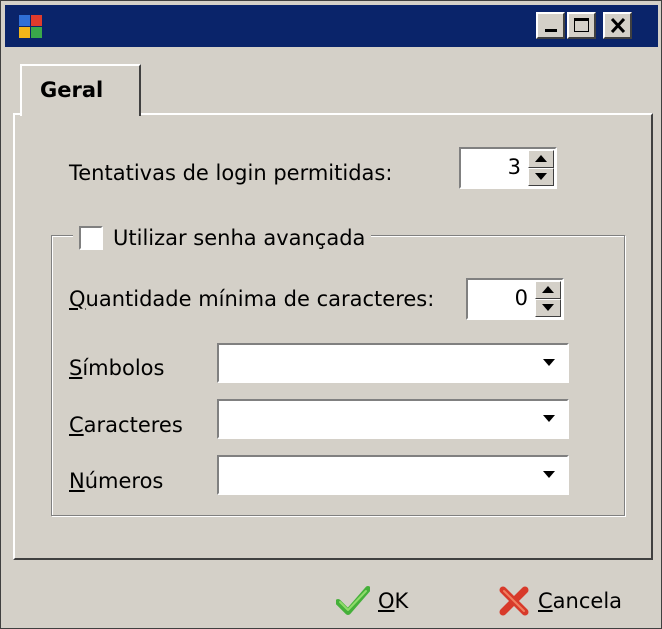 This screenshot has height=629, width=662. Describe the element at coordinates (372, 601) in the screenshot. I see `ok-button: OK` at that location.